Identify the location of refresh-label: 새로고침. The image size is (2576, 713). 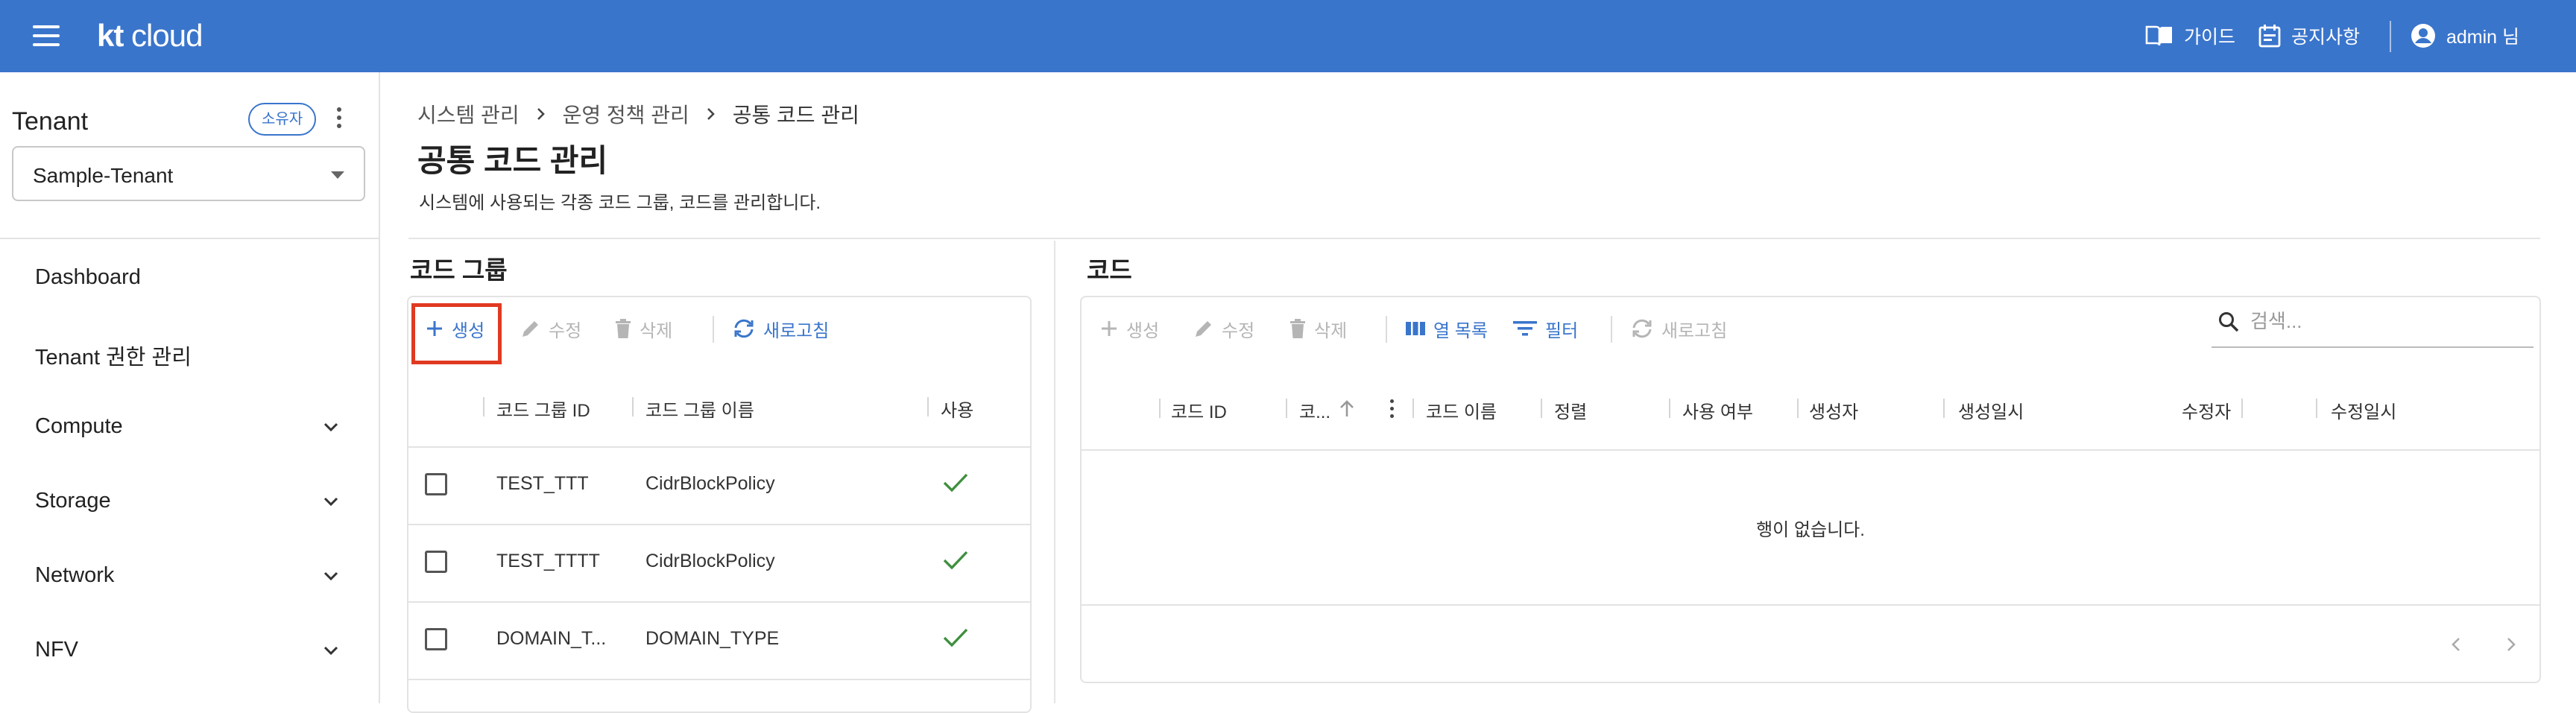
(1694, 330).